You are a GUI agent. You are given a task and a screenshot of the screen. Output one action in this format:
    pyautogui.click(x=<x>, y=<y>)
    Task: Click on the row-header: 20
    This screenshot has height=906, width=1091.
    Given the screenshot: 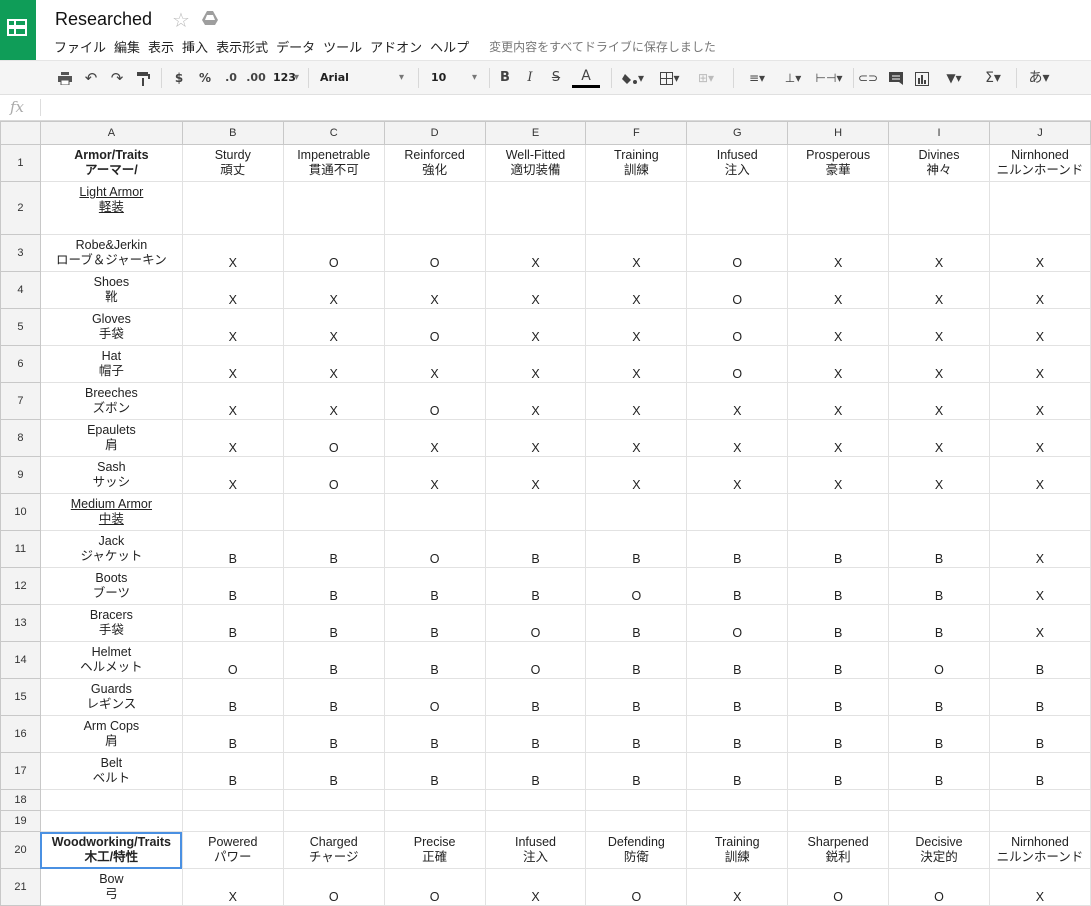 What is the action you would take?
    pyautogui.click(x=20, y=850)
    